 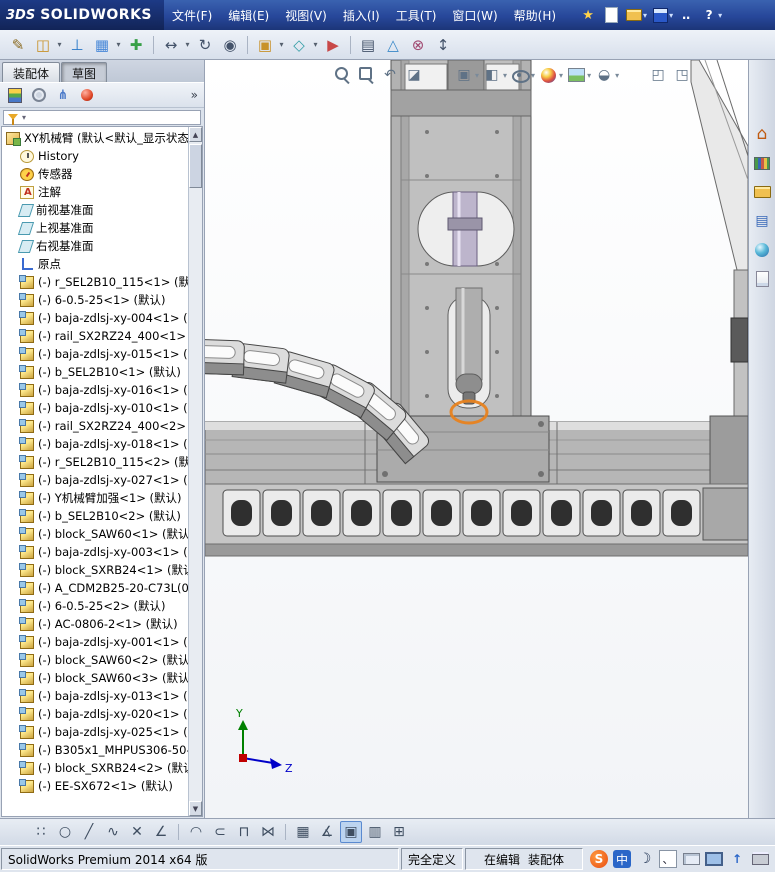 What do you see at coordinates (95, 462) in the screenshot?
I see `tree-item: (-) r_SEL2B10_115<2> (默认)` at bounding box center [95, 462].